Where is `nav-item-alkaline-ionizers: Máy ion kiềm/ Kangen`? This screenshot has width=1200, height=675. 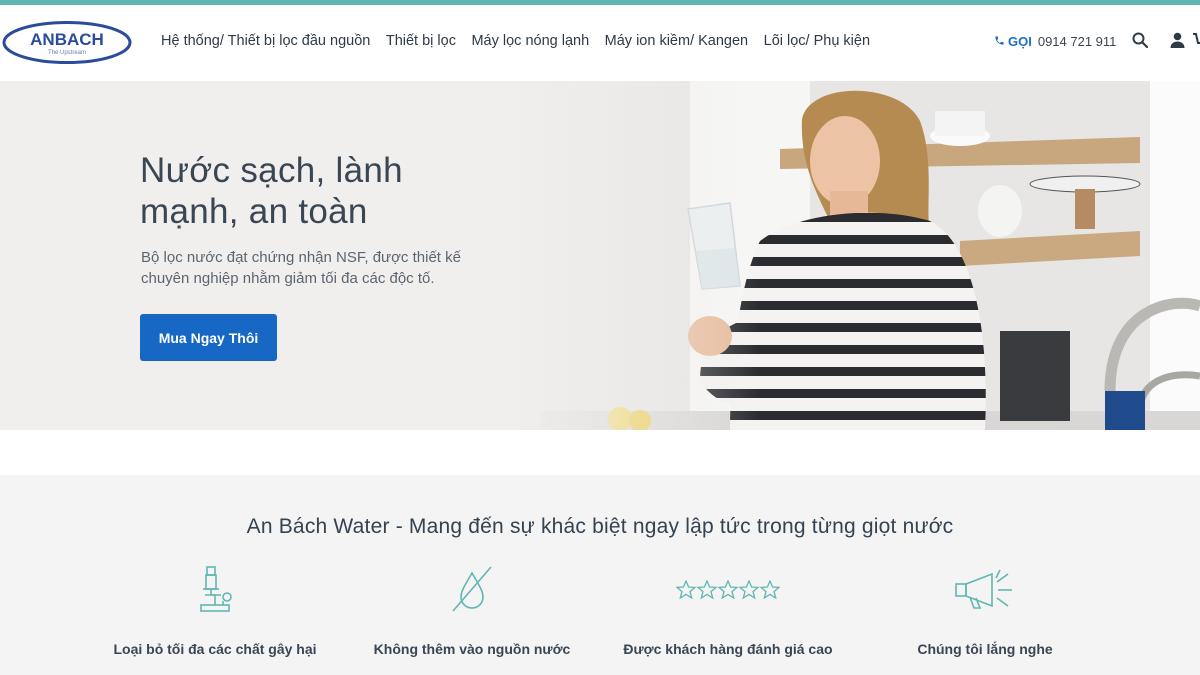
nav-item-alkaline-ionizers: Máy ion kiềm/ Kangen is located at coordinates (676, 41).